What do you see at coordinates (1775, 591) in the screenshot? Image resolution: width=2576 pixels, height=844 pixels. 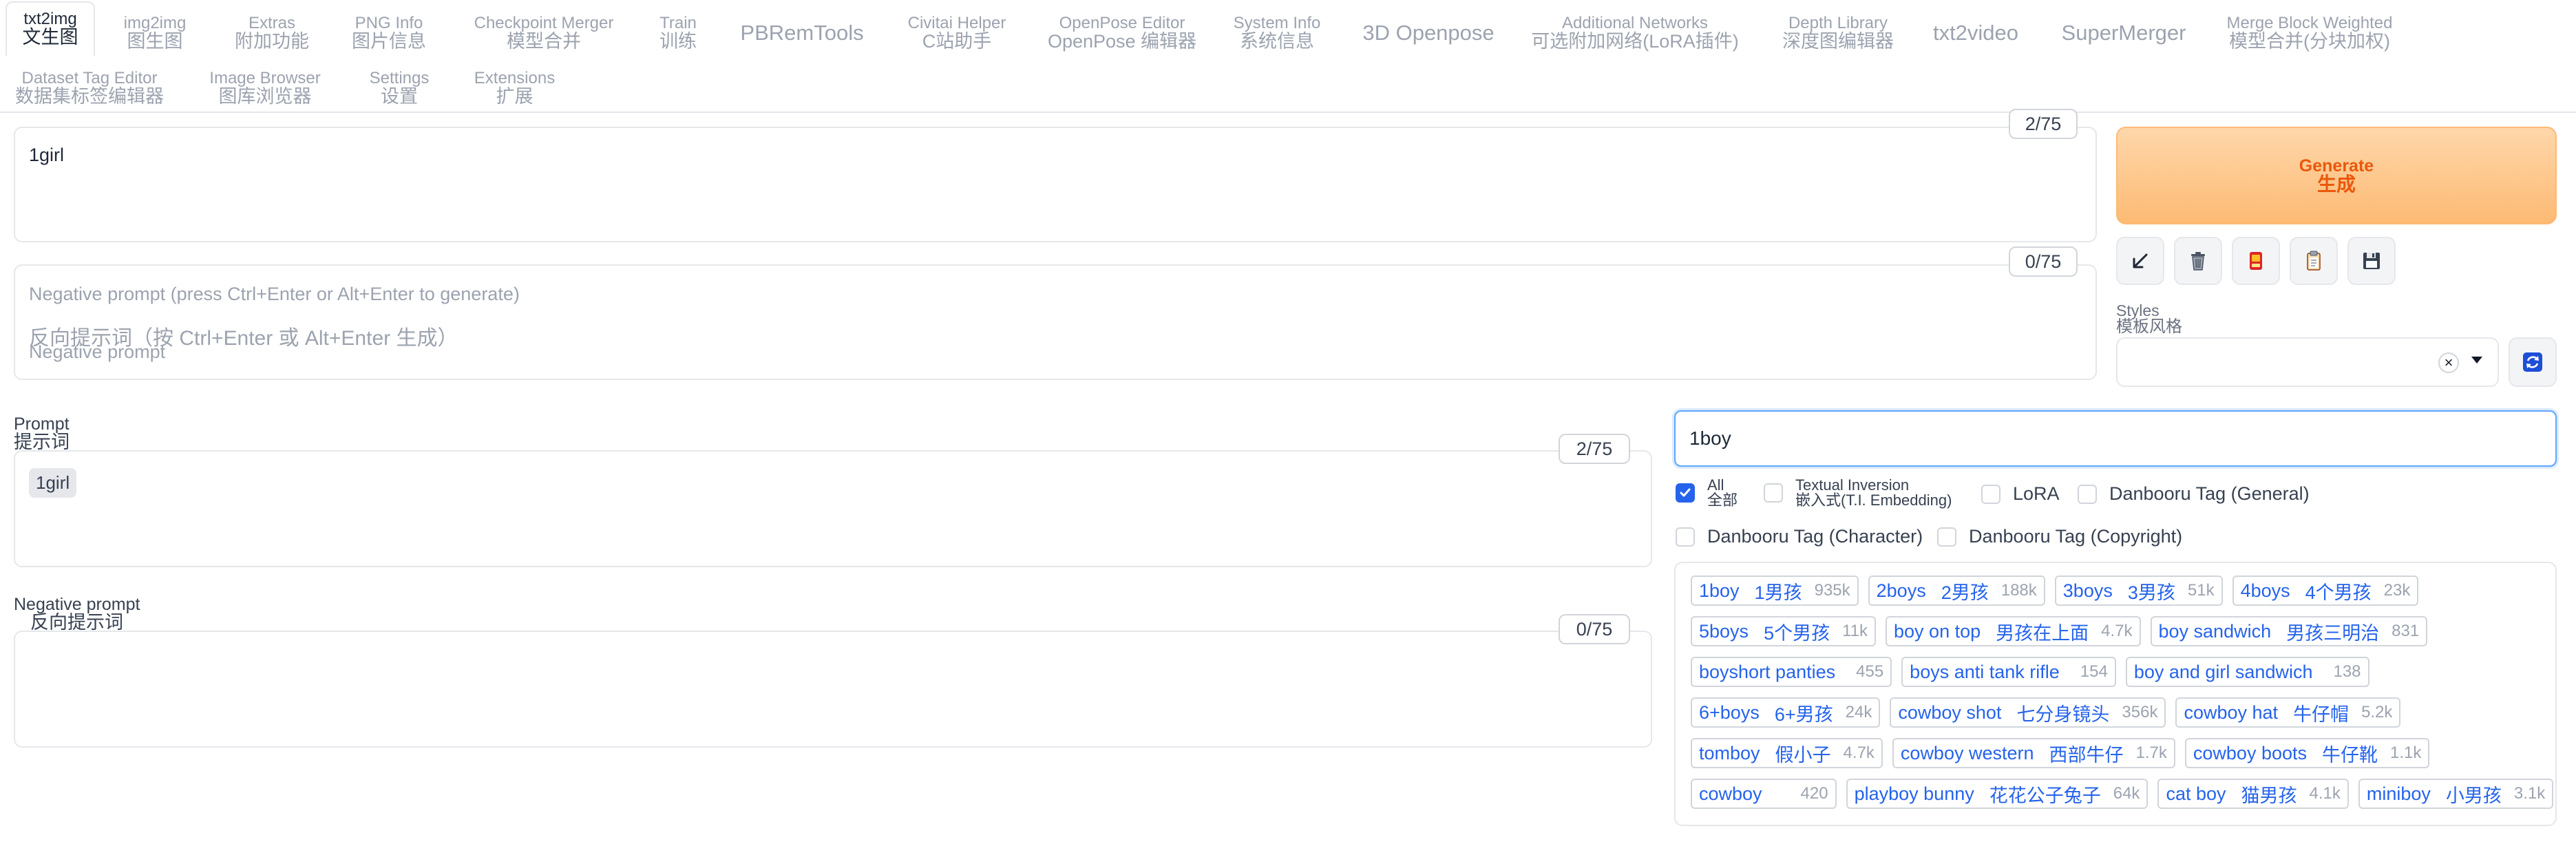 I see `tag-result: 1boy 1男孩 935k` at bounding box center [1775, 591].